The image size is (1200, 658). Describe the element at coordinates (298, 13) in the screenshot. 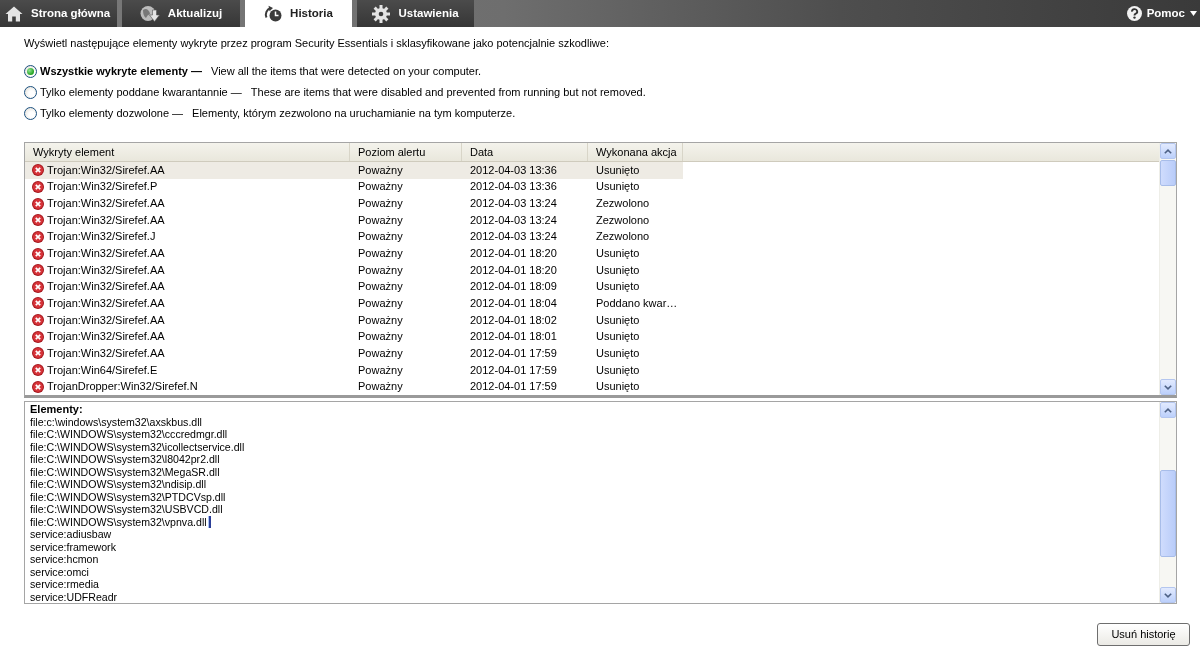

I see `tab: Historia` at that location.